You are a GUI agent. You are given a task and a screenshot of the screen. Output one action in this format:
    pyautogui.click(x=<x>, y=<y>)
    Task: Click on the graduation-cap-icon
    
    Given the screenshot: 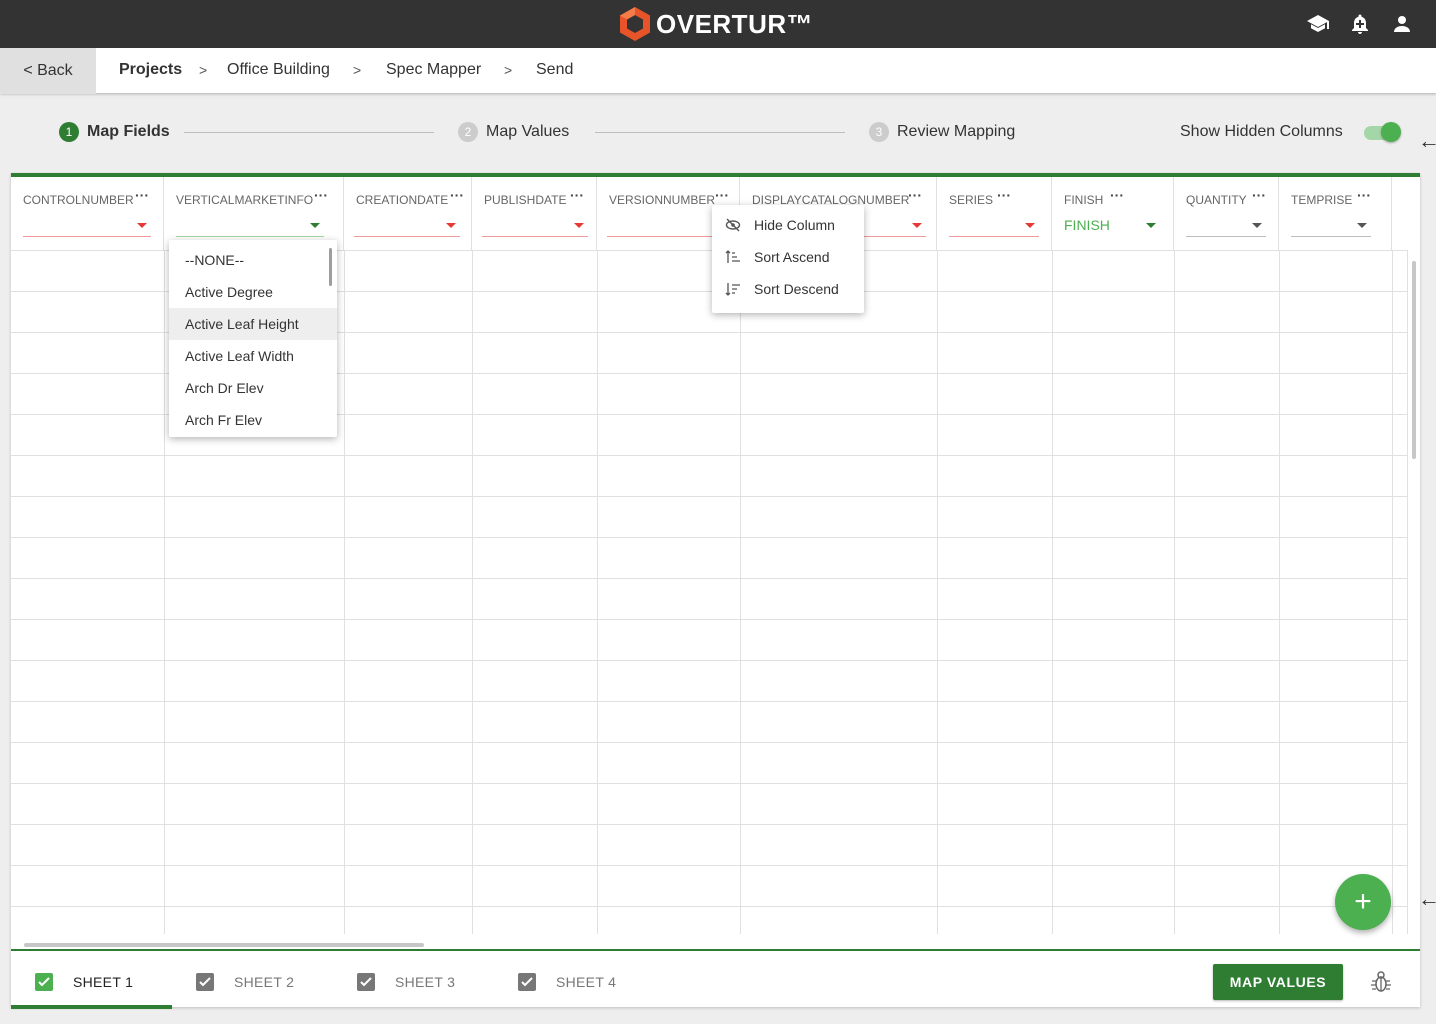 What is the action you would take?
    pyautogui.click(x=1318, y=24)
    